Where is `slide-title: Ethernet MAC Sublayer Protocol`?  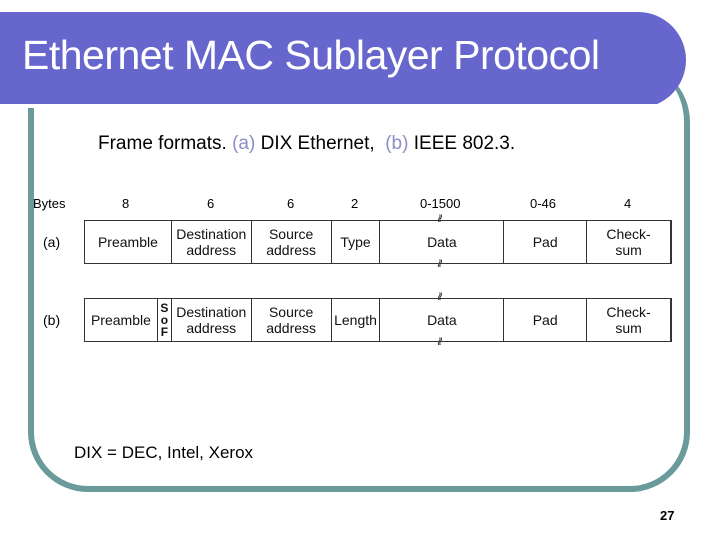
slide-title: Ethernet MAC Sublayer Protocol is located at coordinates (311, 55).